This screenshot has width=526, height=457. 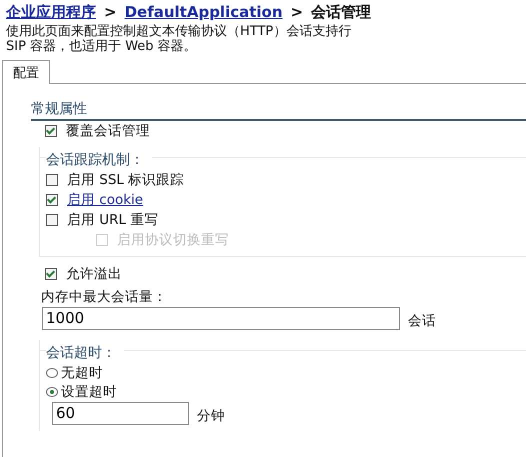 What do you see at coordinates (105, 200) in the screenshot?
I see `checkbox-link: 启用 cookie` at bounding box center [105, 200].